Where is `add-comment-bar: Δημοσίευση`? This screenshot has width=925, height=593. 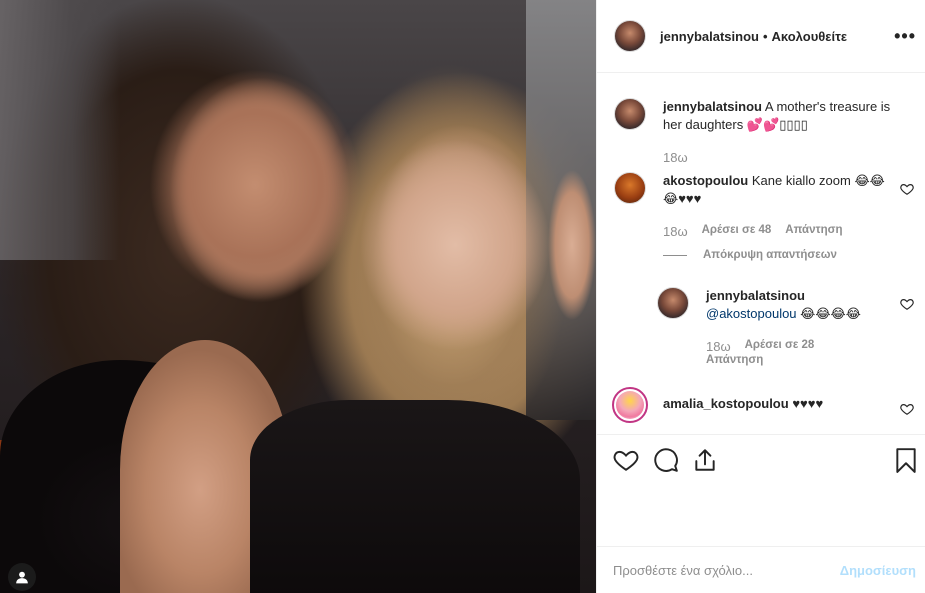
add-comment-bar: Δημοσίευση is located at coordinates (761, 569).